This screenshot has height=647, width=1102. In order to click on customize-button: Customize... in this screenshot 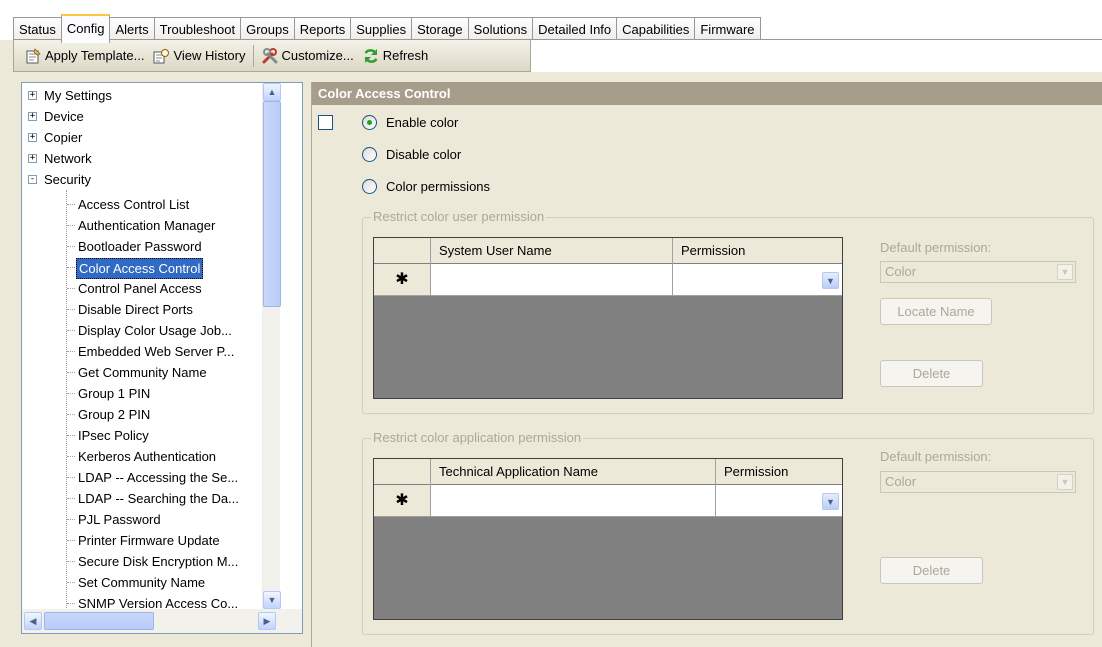, I will do `click(307, 56)`.